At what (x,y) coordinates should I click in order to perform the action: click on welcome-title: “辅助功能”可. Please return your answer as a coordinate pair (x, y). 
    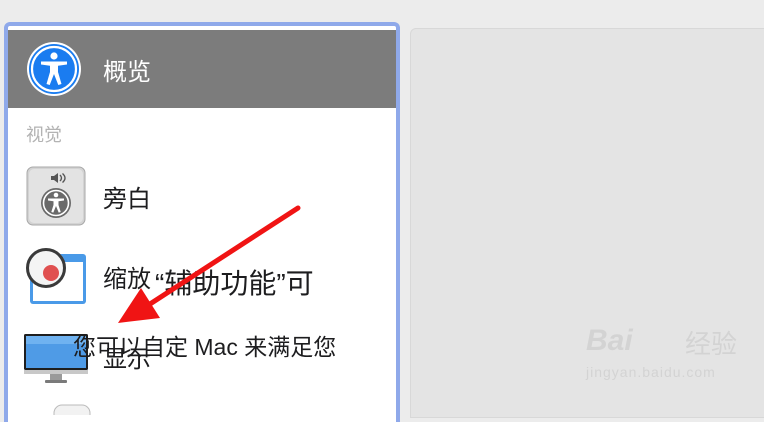
    Looking at the image, I should click on (234, 283).